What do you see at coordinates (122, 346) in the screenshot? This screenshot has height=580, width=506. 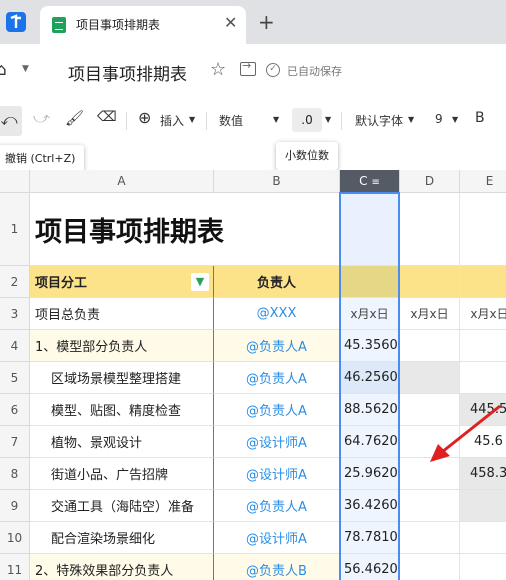 I see `cell: 1、模型部分负责人` at bounding box center [122, 346].